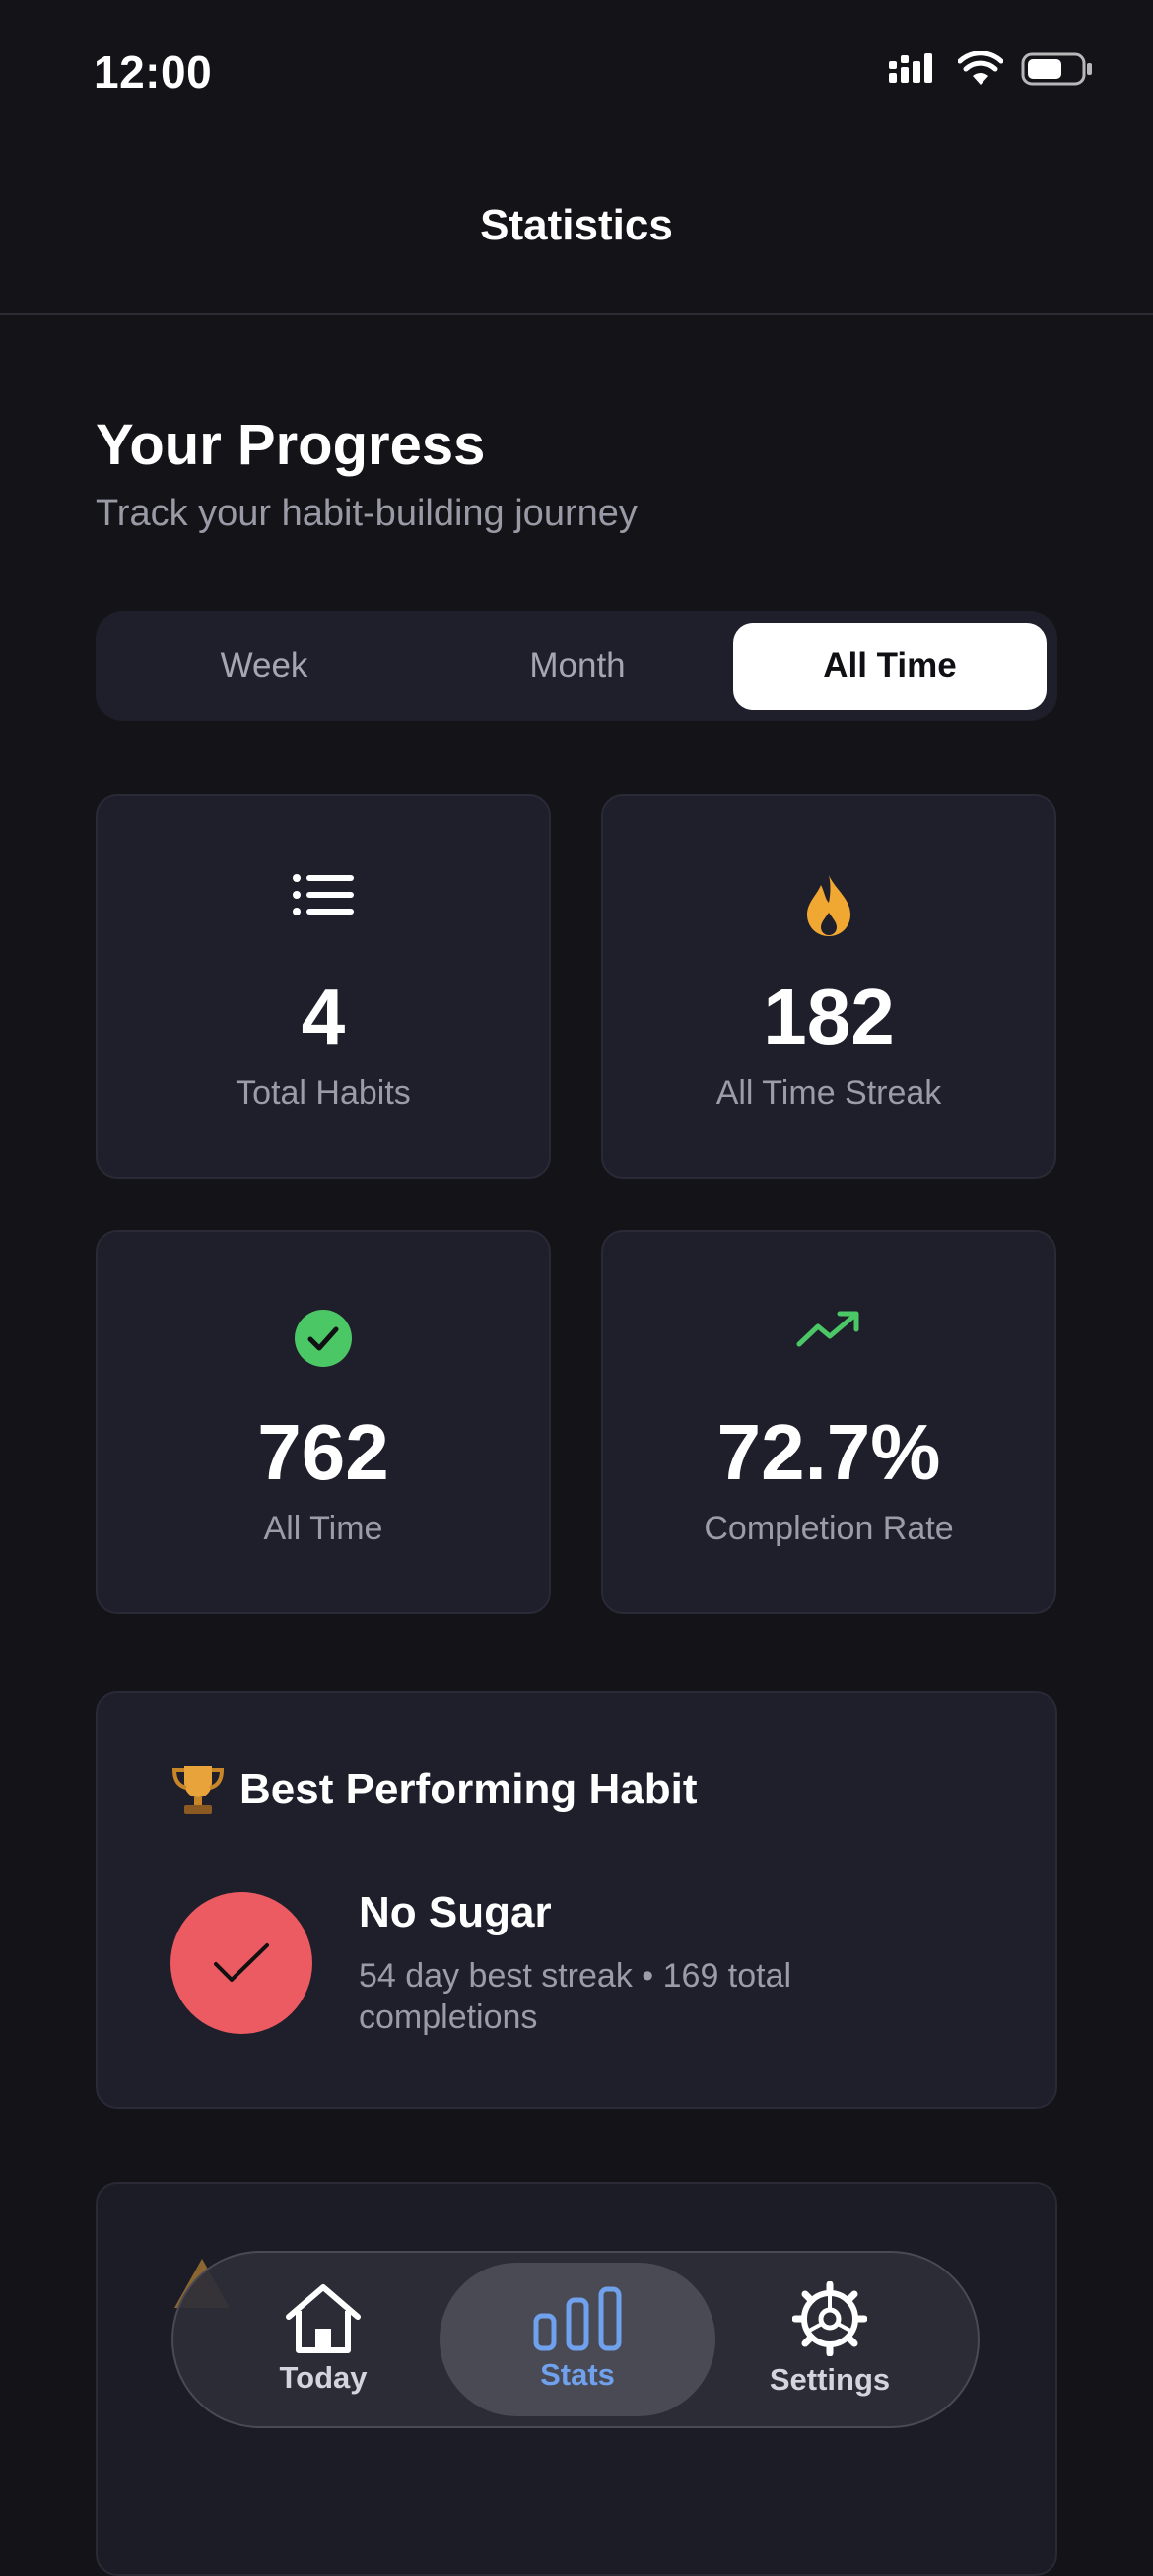 The width and height of the screenshot is (1153, 2576). I want to click on best-habit-name: No Sugar, so click(456, 1912).